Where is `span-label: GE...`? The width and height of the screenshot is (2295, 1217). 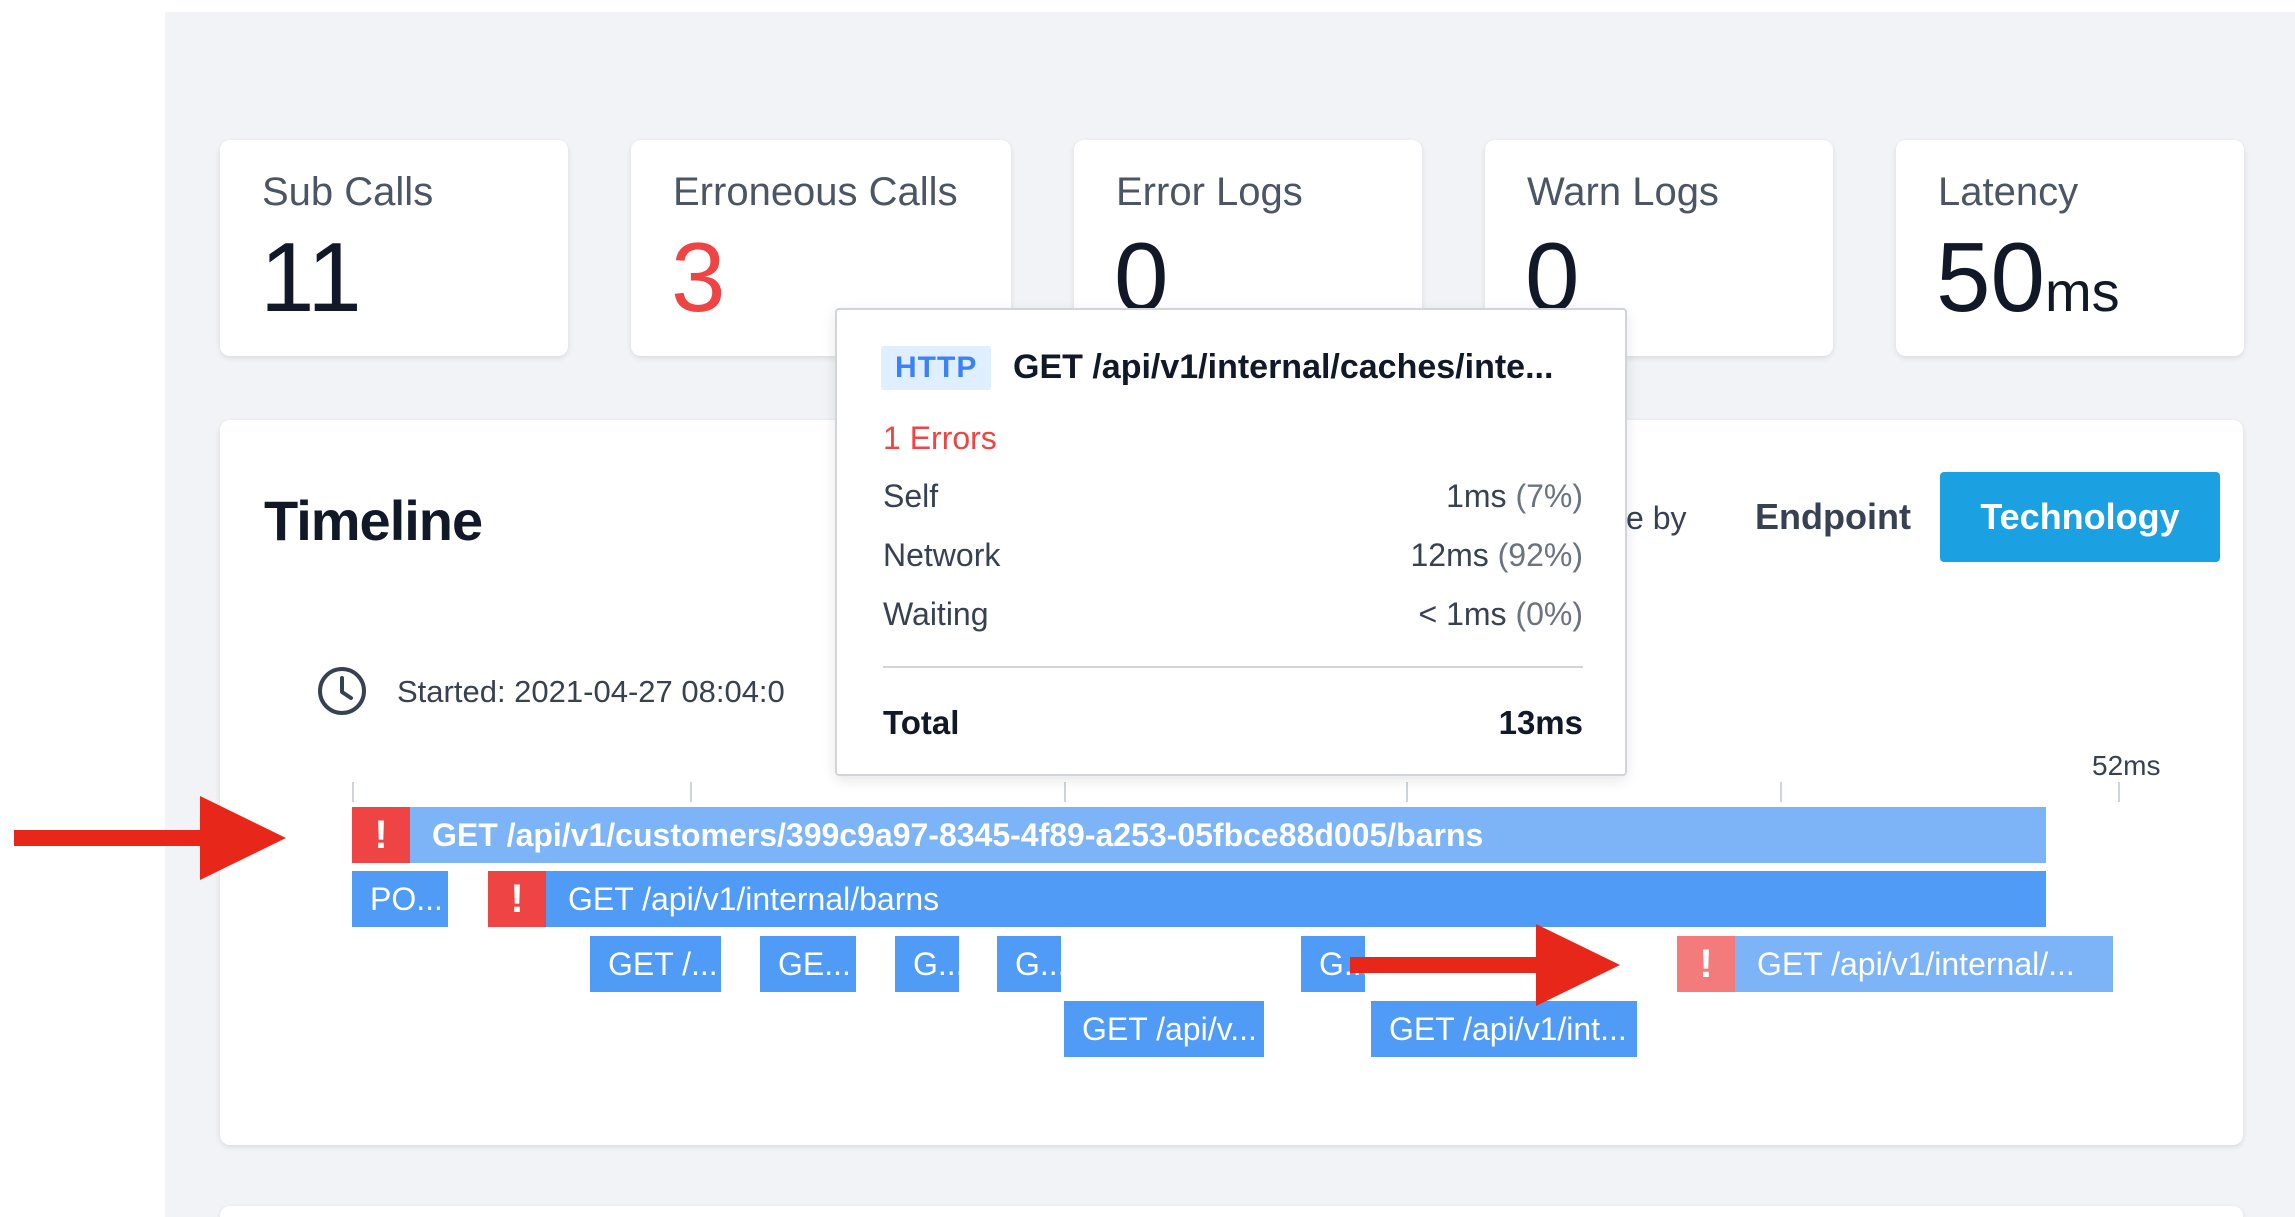 span-label: GE... is located at coordinates (814, 963).